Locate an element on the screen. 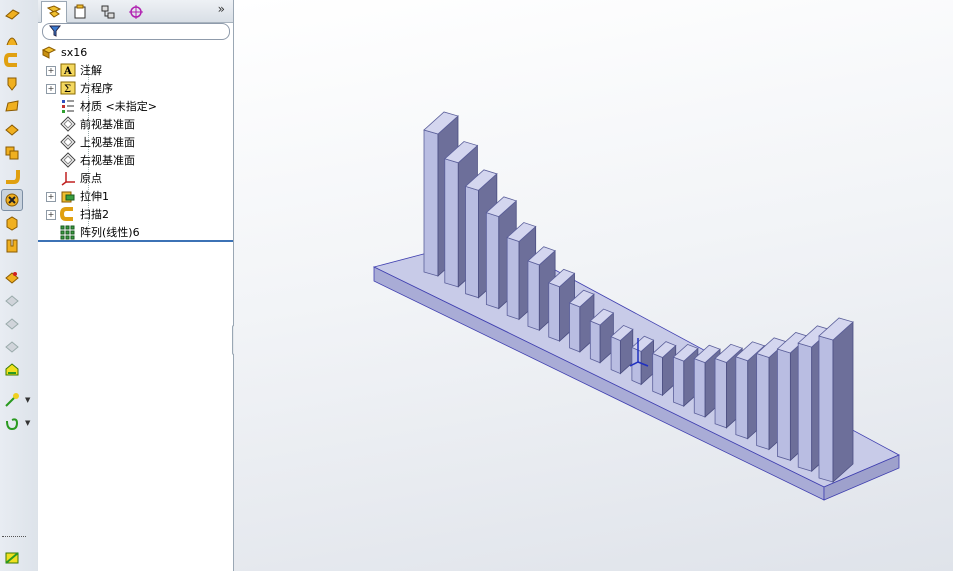  equation-icon: Σ is located at coordinates (68, 88).